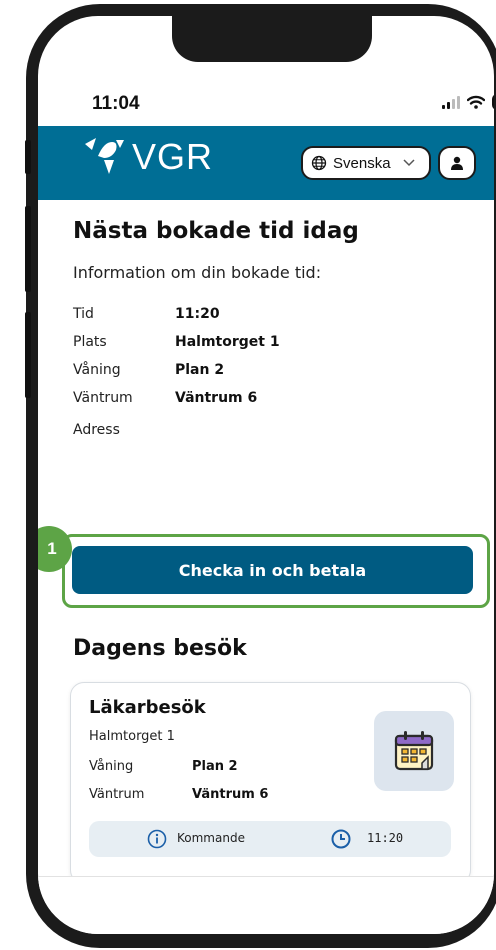 The image size is (496, 950). Describe the element at coordinates (147, 707) in the screenshot. I see `visit-card-title: Läkarbesök` at that location.